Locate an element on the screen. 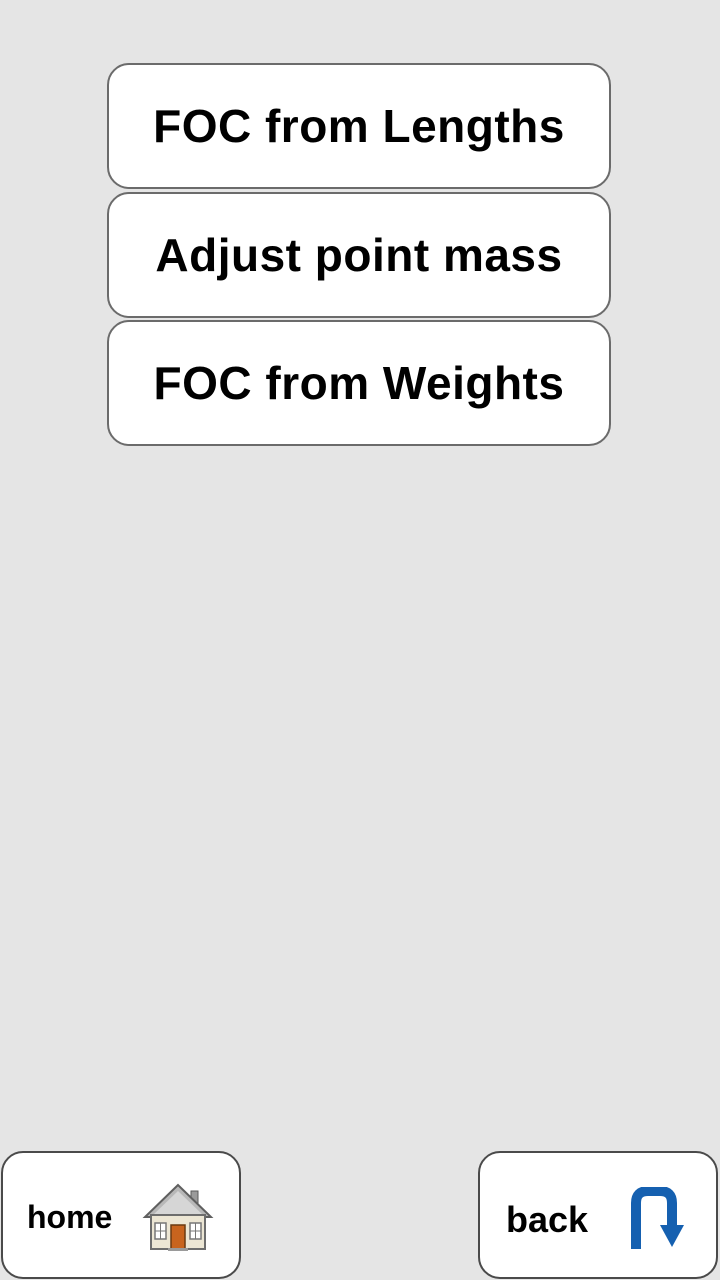 Image resolution: width=720 pixels, height=1280 pixels. u-turn-arrow-icon is located at coordinates (657, 1218).